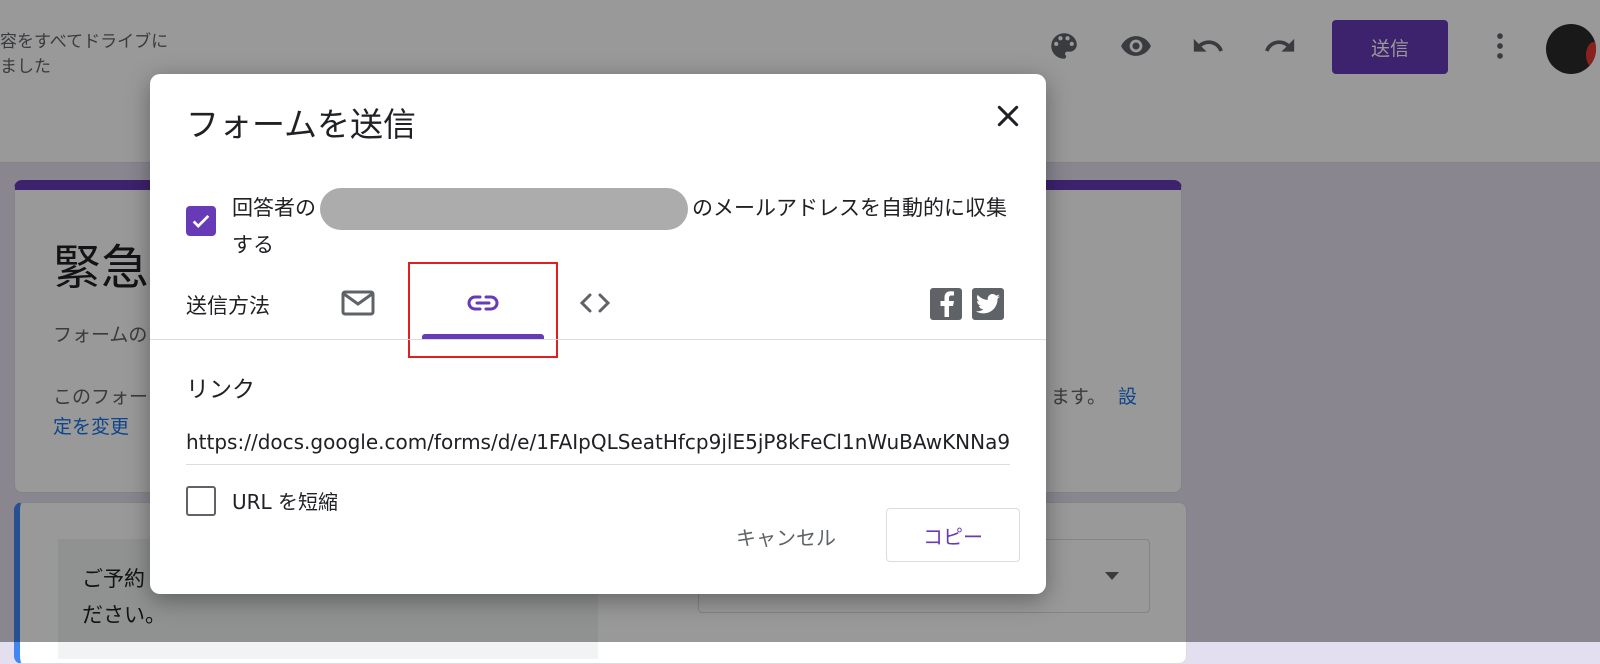  What do you see at coordinates (228, 306) in the screenshot?
I see `send-method-label: 送信方法` at bounding box center [228, 306].